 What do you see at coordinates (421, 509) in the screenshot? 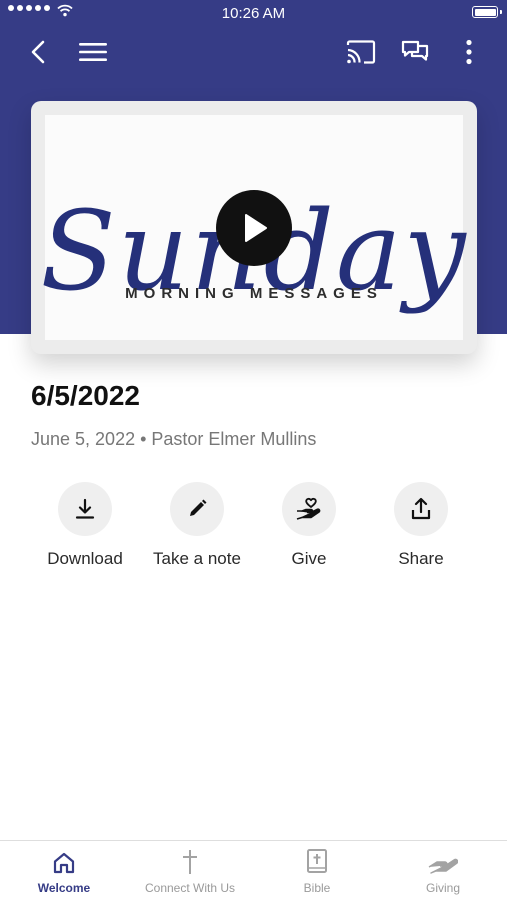
I see `share-icon` at bounding box center [421, 509].